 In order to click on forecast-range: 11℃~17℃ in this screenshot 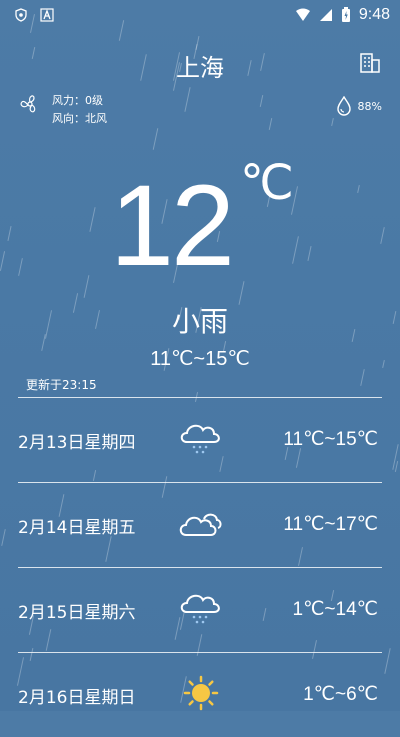, I will do `click(330, 524)`.